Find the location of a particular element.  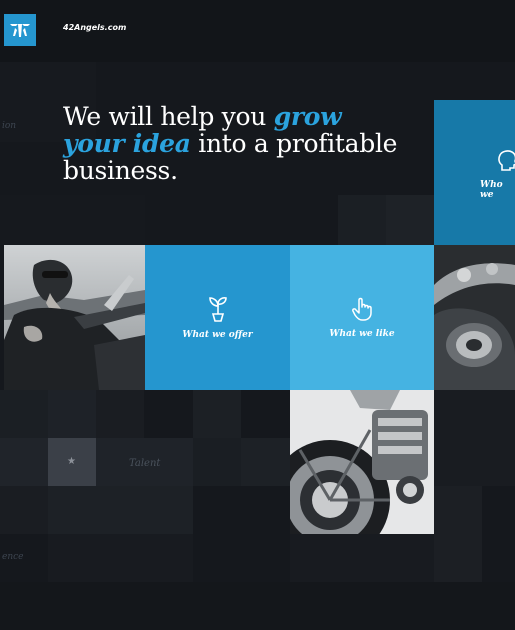

handlebar-photo is located at coordinates (474, 317).